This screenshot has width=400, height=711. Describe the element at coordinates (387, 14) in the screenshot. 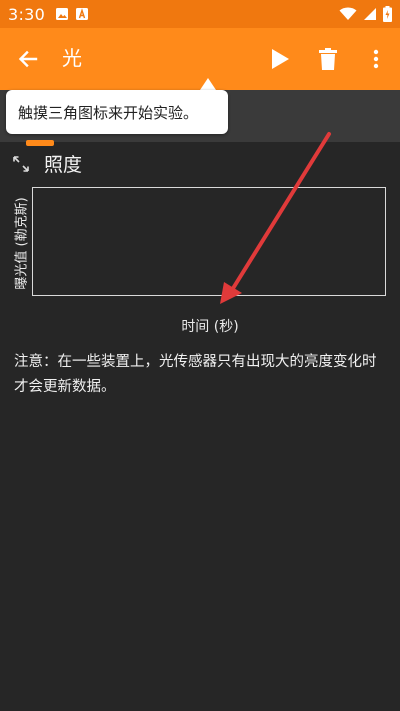

I see `battery-charging-icon` at that location.